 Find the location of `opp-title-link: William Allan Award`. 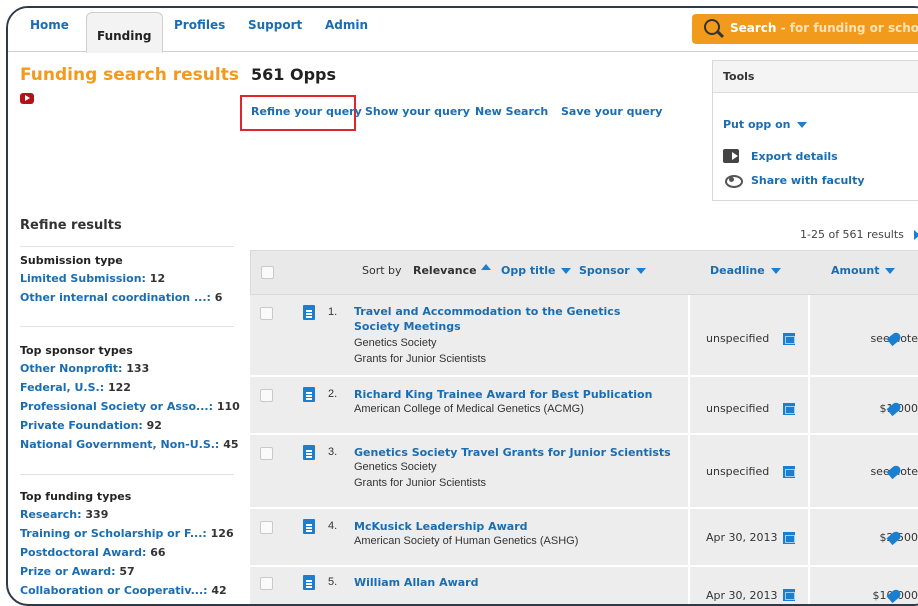

opp-title-link: William Allan Award is located at coordinates (504, 582).